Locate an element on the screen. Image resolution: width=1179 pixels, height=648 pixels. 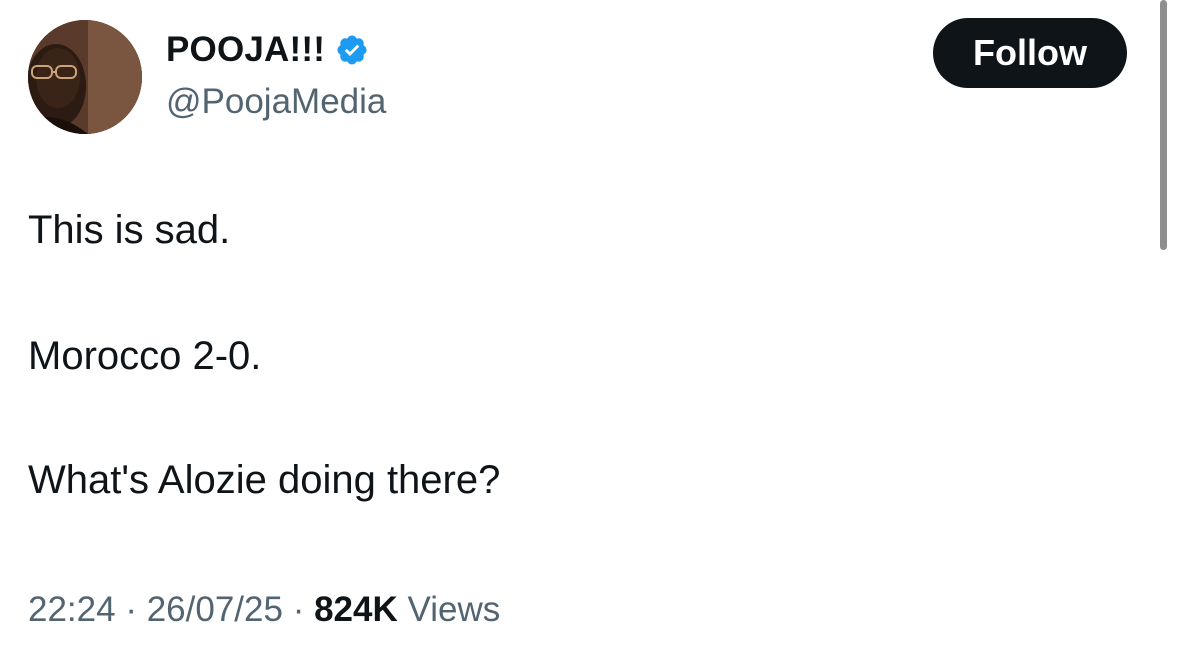
tweet-text-line: What's Alozie doing there? is located at coordinates (264, 480).